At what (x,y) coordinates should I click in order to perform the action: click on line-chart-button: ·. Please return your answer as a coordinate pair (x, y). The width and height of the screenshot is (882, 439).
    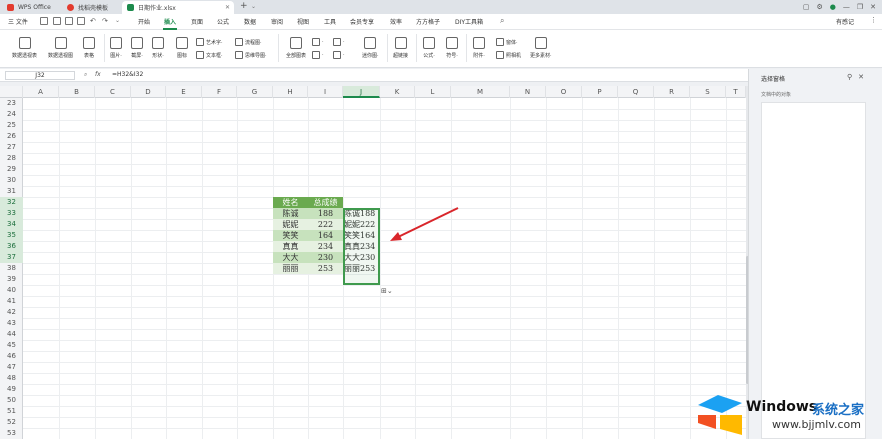
    Looking at the image, I should click on (339, 42).